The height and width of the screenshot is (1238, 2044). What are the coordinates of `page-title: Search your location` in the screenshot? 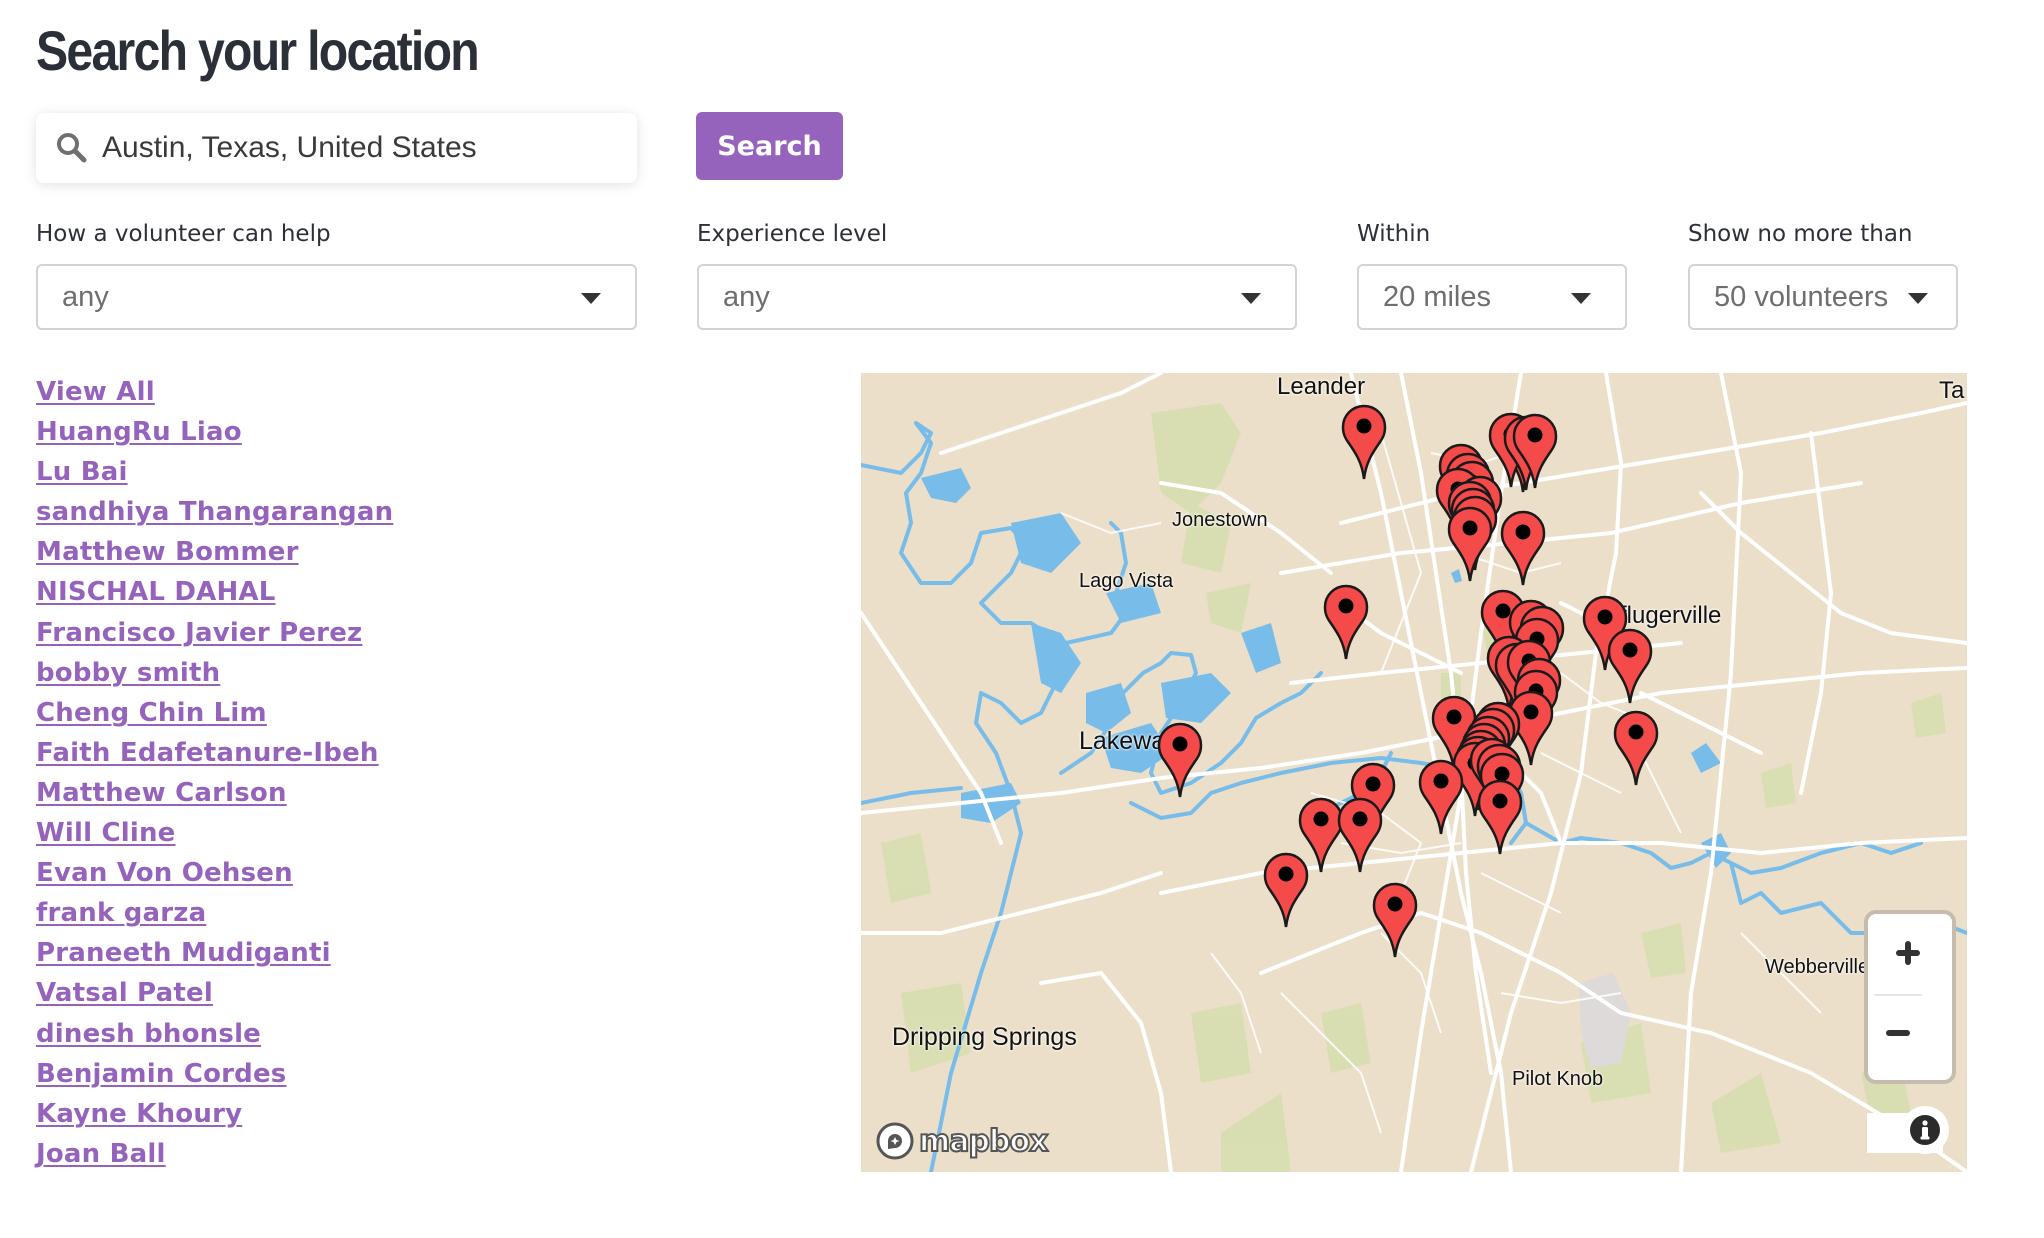 It's located at (258, 50).